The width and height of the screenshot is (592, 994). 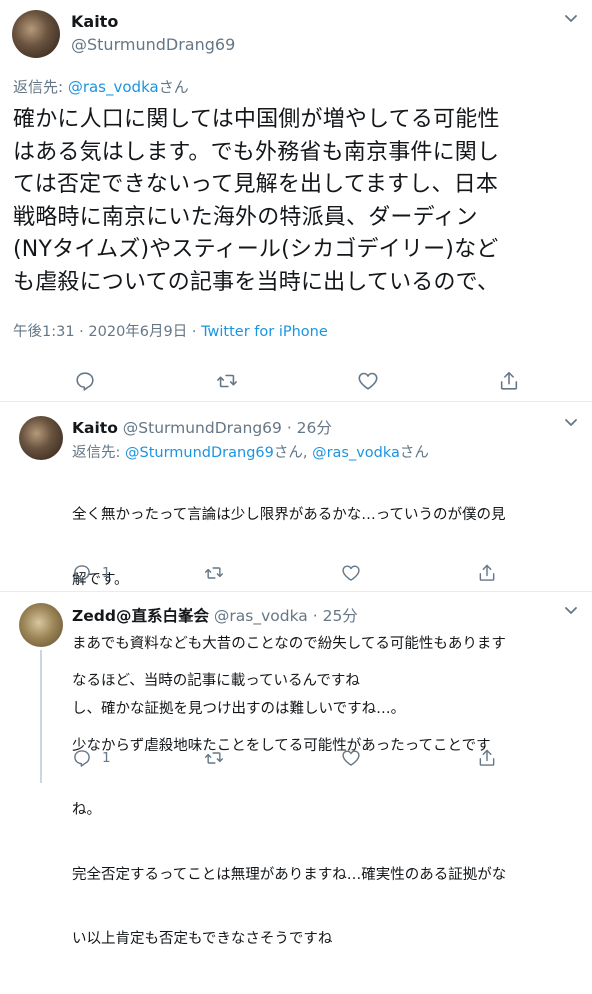 I want to click on tweet-actions, so click(x=296, y=380).